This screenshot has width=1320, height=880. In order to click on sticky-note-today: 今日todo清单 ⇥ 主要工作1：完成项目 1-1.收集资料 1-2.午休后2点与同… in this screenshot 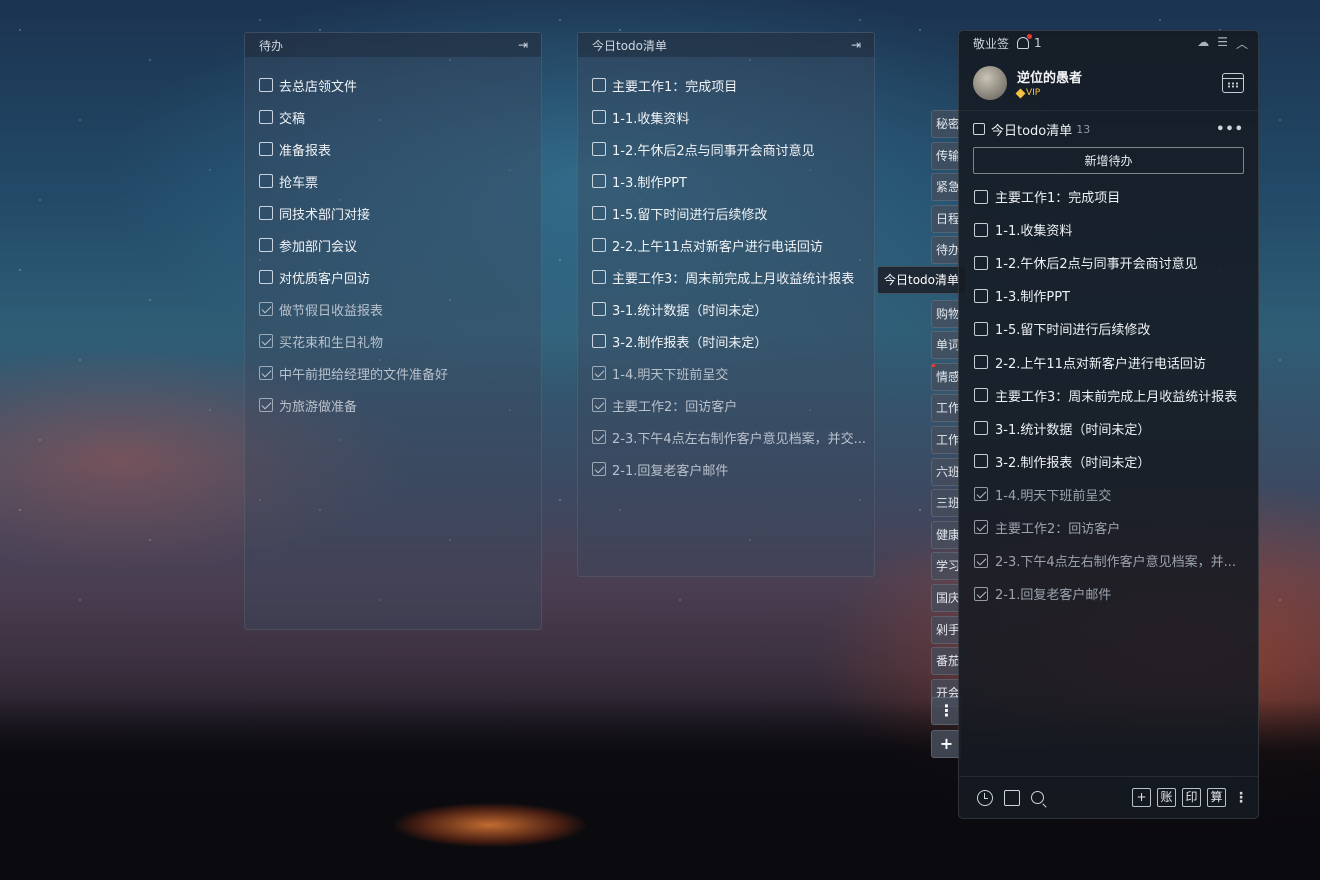, I will do `click(726, 304)`.